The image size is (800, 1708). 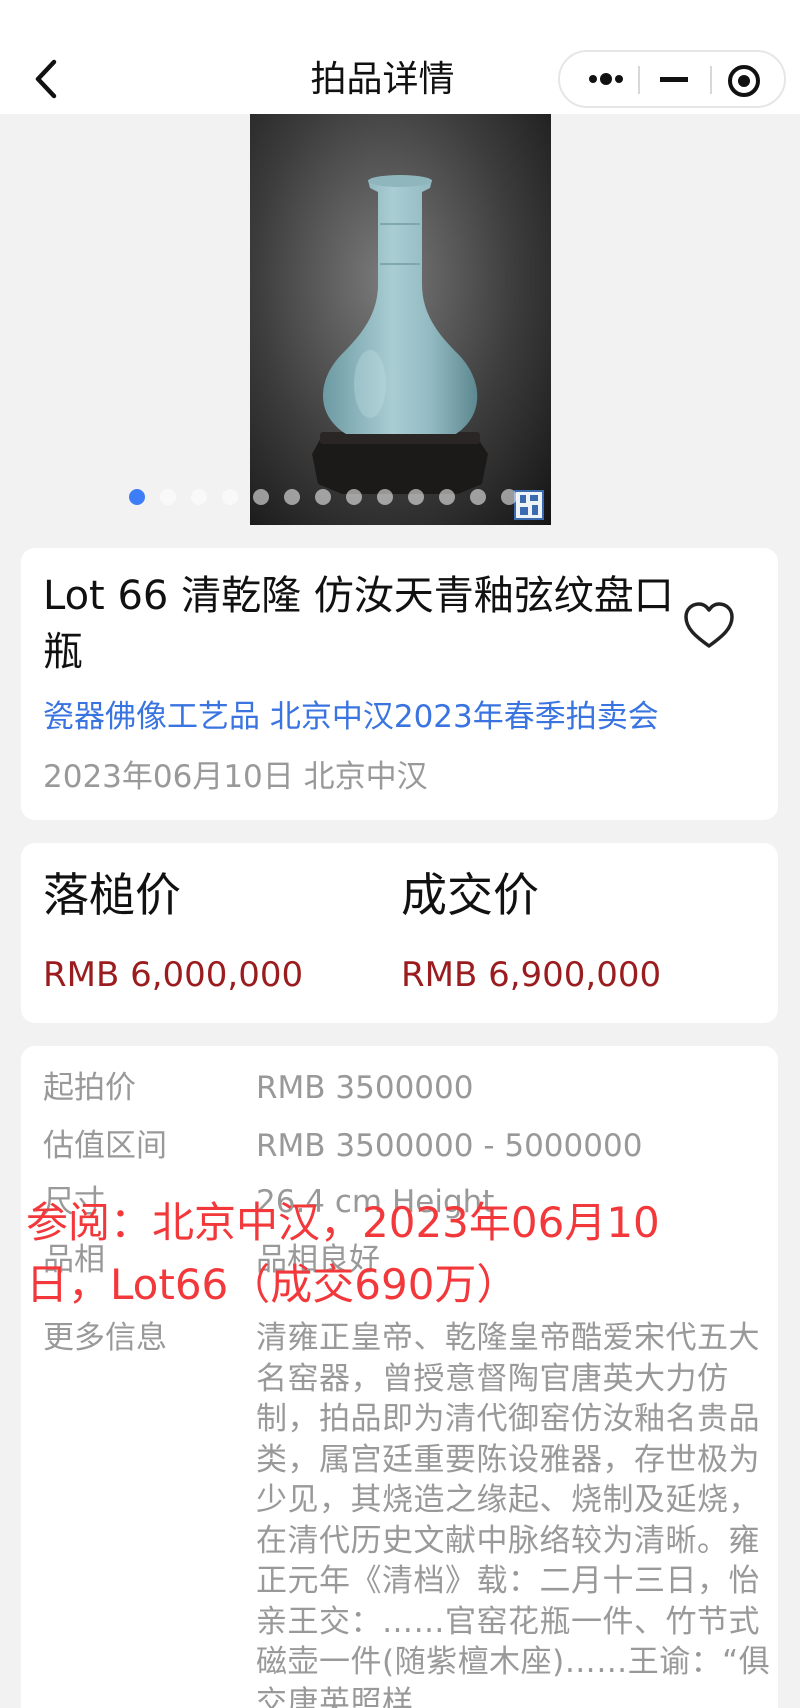 I want to click on minimize-button, so click(x=675, y=79).